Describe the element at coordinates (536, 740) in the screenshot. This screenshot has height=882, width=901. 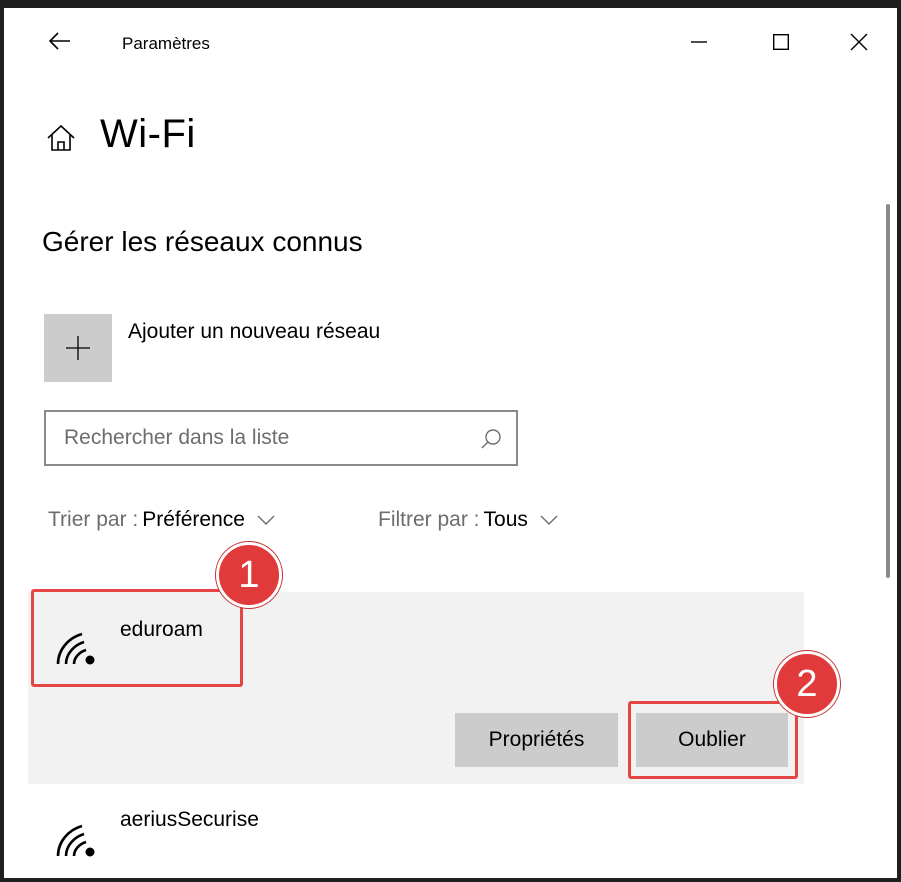
I see `properties-button: Propriétés` at that location.